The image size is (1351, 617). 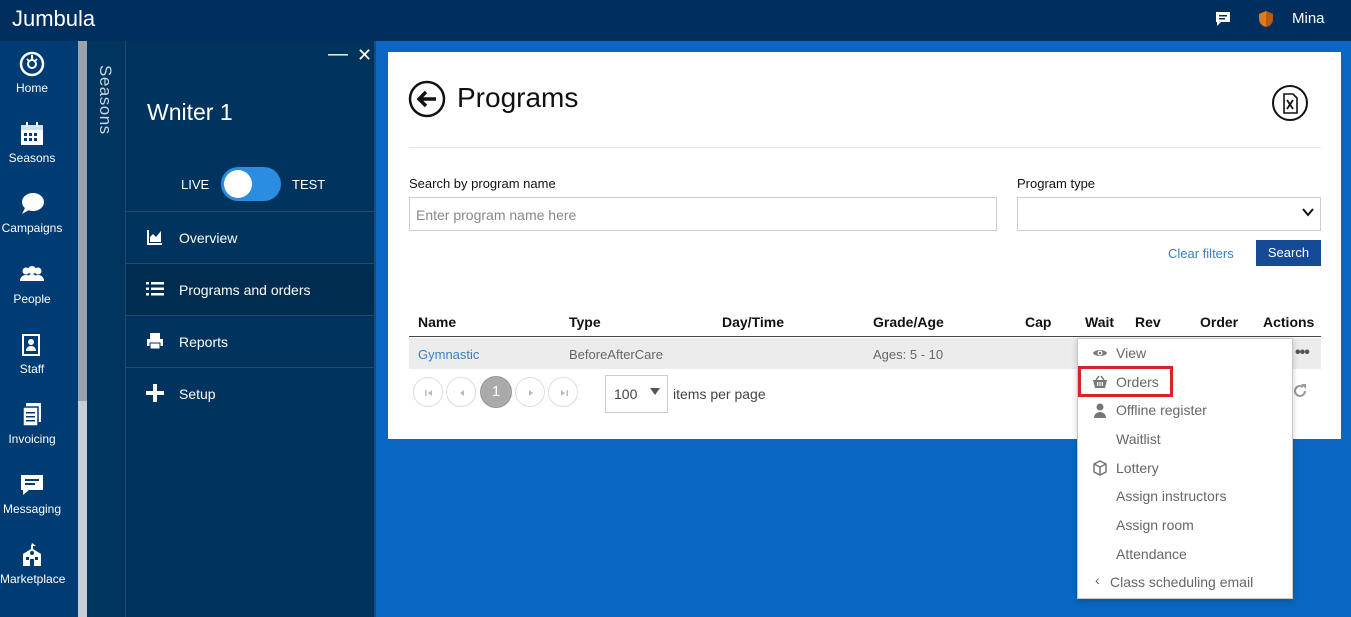 What do you see at coordinates (82, 221) in the screenshot?
I see `scrollbar-thumb` at bounding box center [82, 221].